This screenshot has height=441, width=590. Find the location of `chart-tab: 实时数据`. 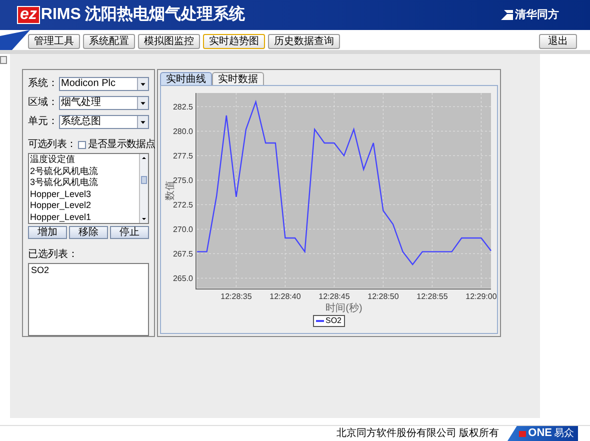

chart-tab: 实时数据 is located at coordinates (238, 78).